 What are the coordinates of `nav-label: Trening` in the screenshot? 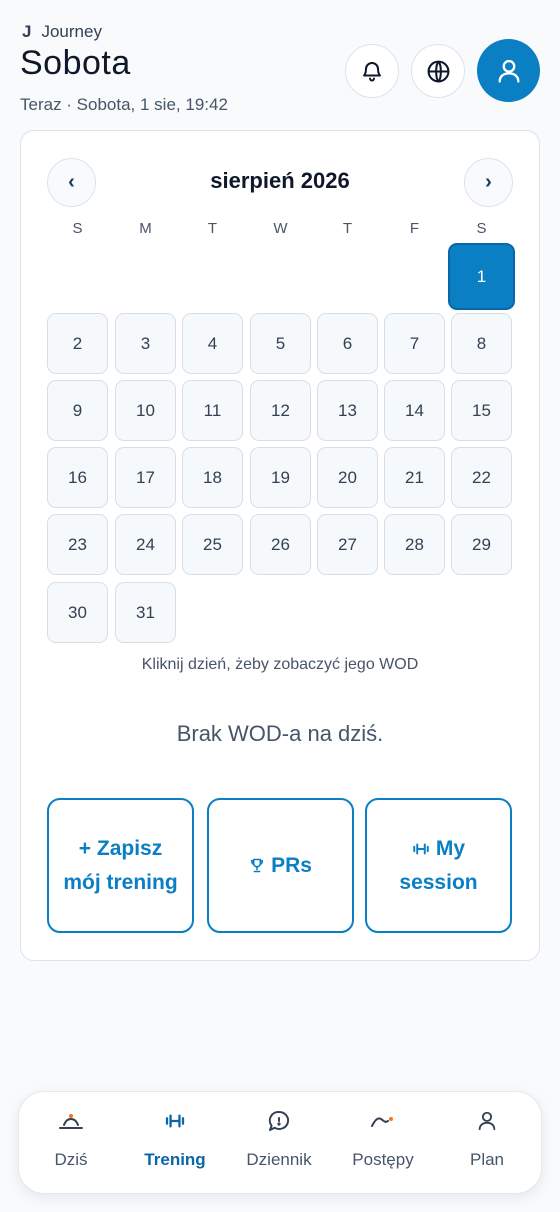 It's located at (175, 1159).